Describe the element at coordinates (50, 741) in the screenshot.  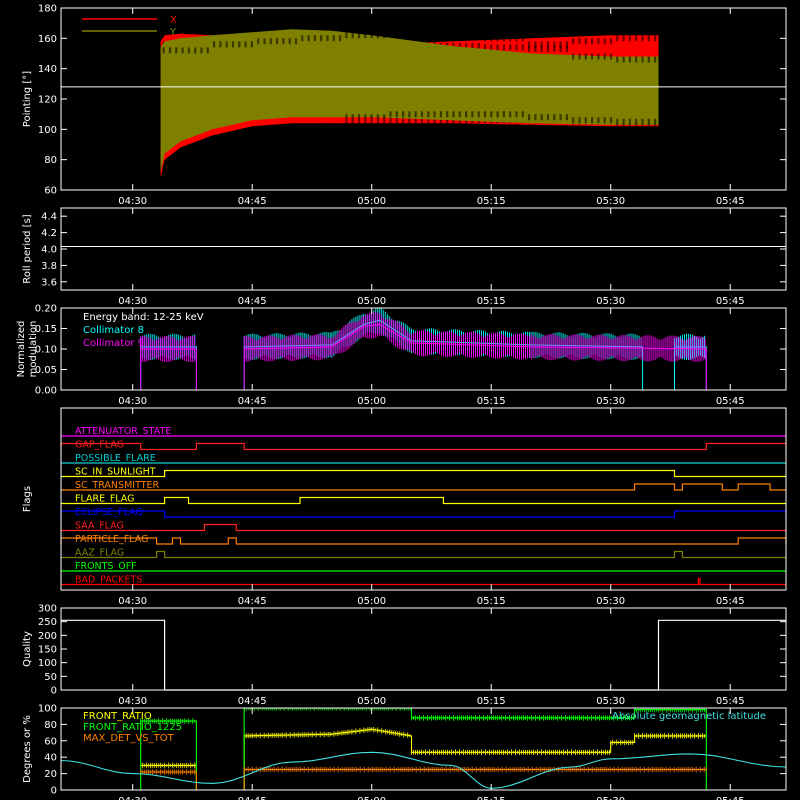
I see `panel-ratios-ytick-label: 60` at that location.